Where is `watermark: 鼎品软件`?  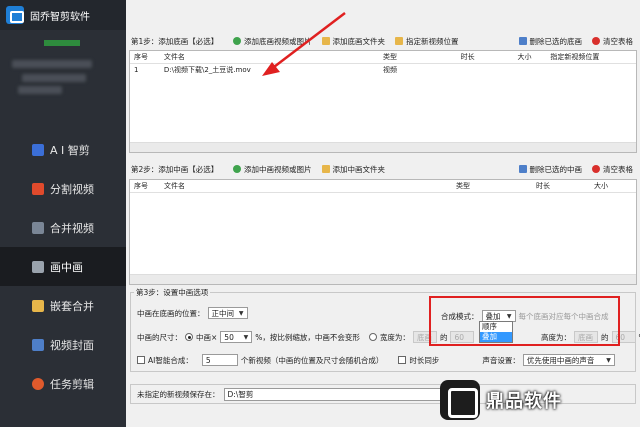 watermark: 鼎品软件 is located at coordinates (540, 399).